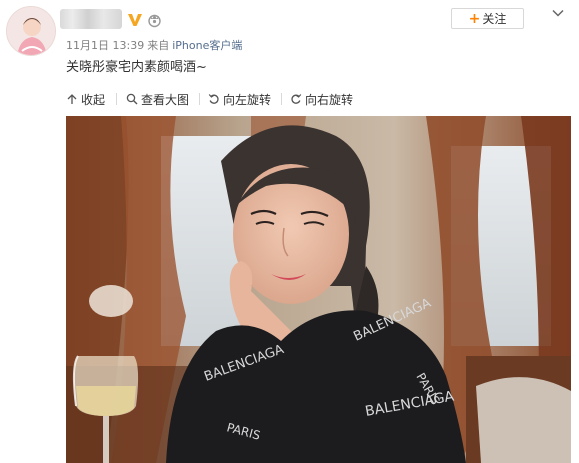 Image resolution: width=579 pixels, height=463 pixels. I want to click on follow-label: 关注, so click(494, 19).